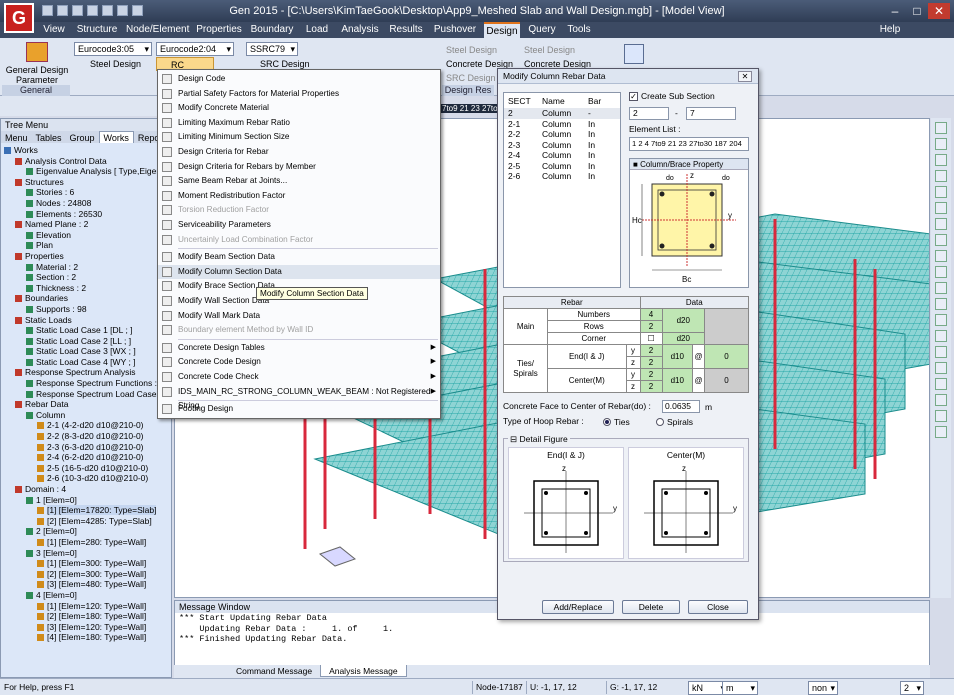  Describe the element at coordinates (62, 10) in the screenshot. I see `open-file-icon` at that location.